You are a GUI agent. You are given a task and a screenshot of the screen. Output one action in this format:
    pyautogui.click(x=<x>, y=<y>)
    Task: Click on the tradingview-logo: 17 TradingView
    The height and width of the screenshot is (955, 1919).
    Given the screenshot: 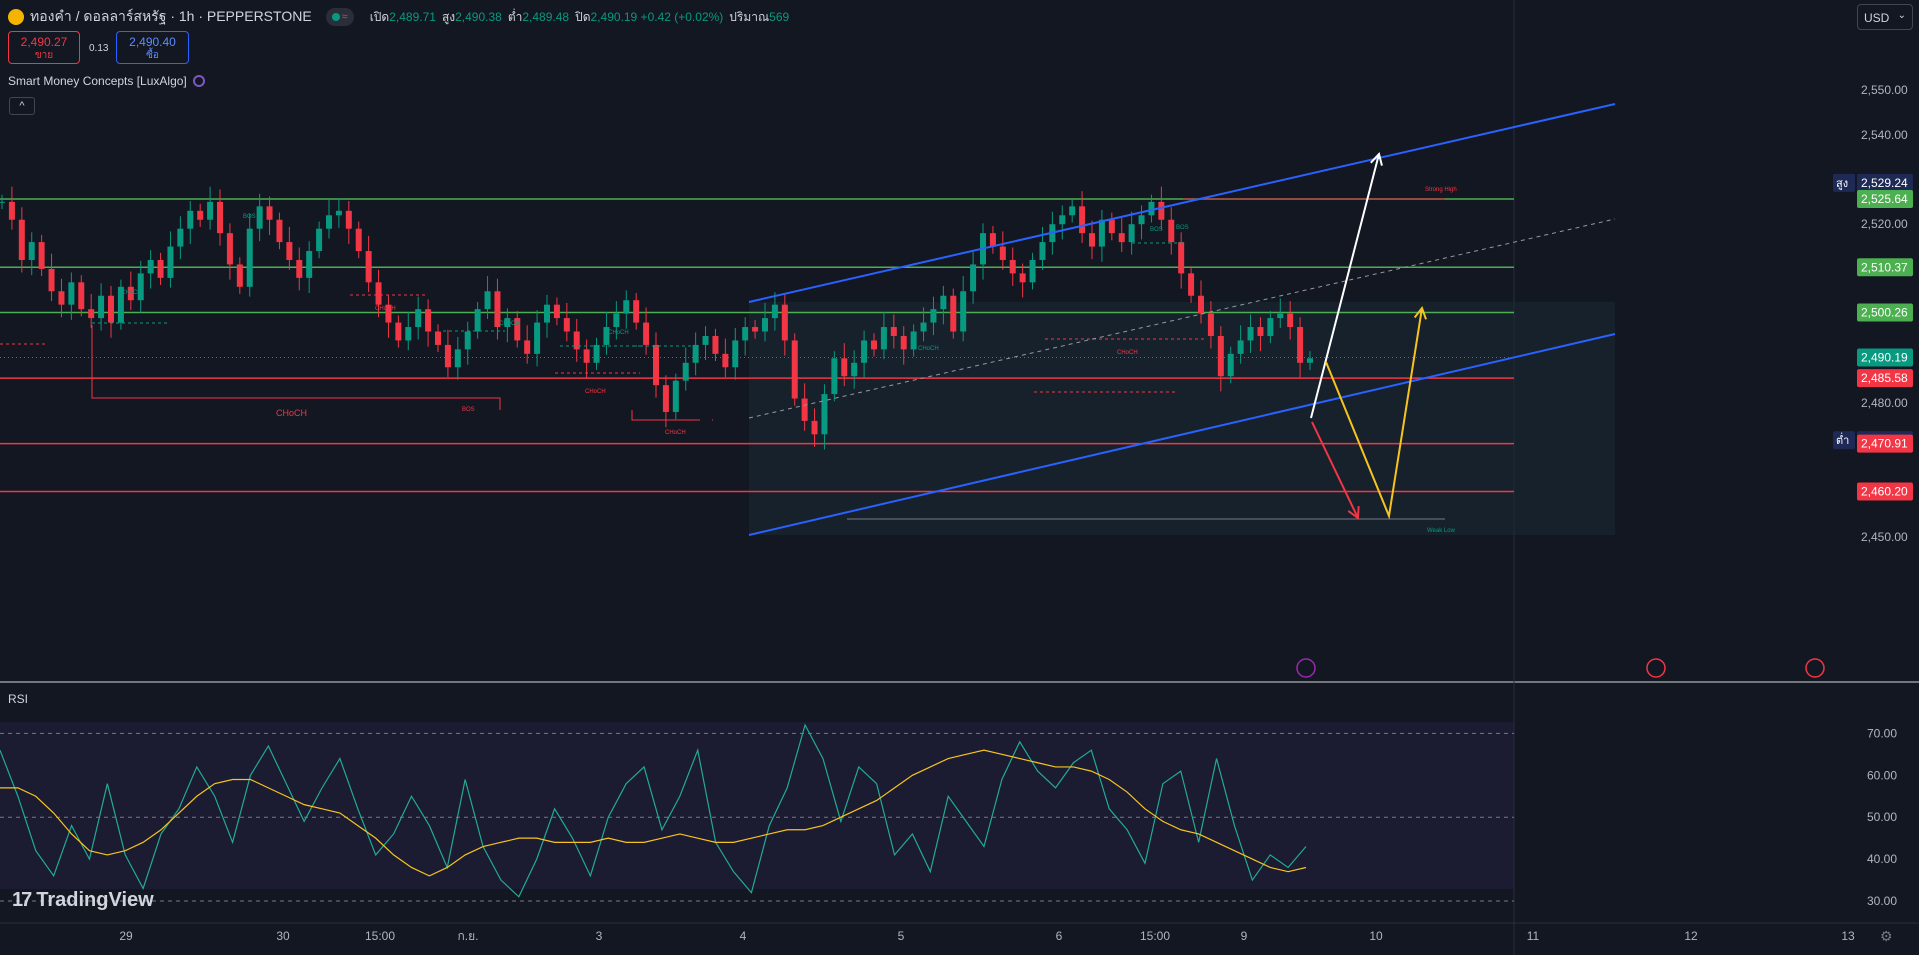 What is the action you would take?
    pyautogui.click(x=83, y=900)
    